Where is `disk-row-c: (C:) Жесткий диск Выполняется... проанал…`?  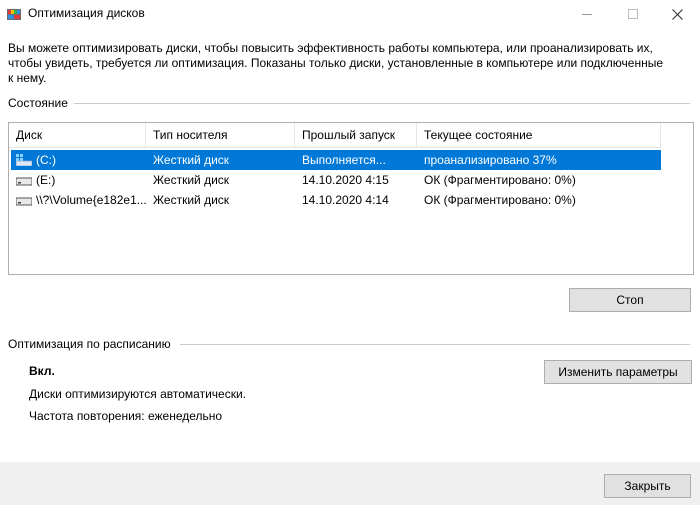 disk-row-c: (C:) Жесткий диск Выполняется... проанал… is located at coordinates (336, 160).